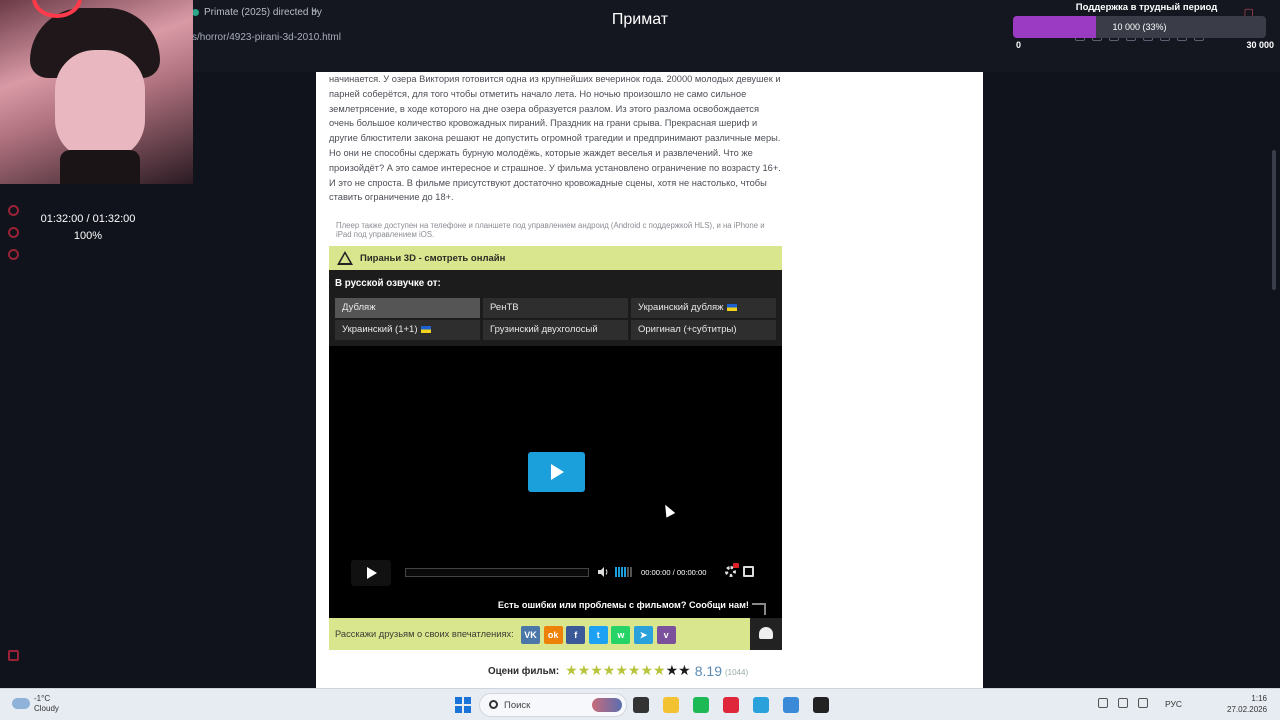 Image resolution: width=1280 pixels, height=720 pixels. I want to click on task-view-icon, so click(641, 705).